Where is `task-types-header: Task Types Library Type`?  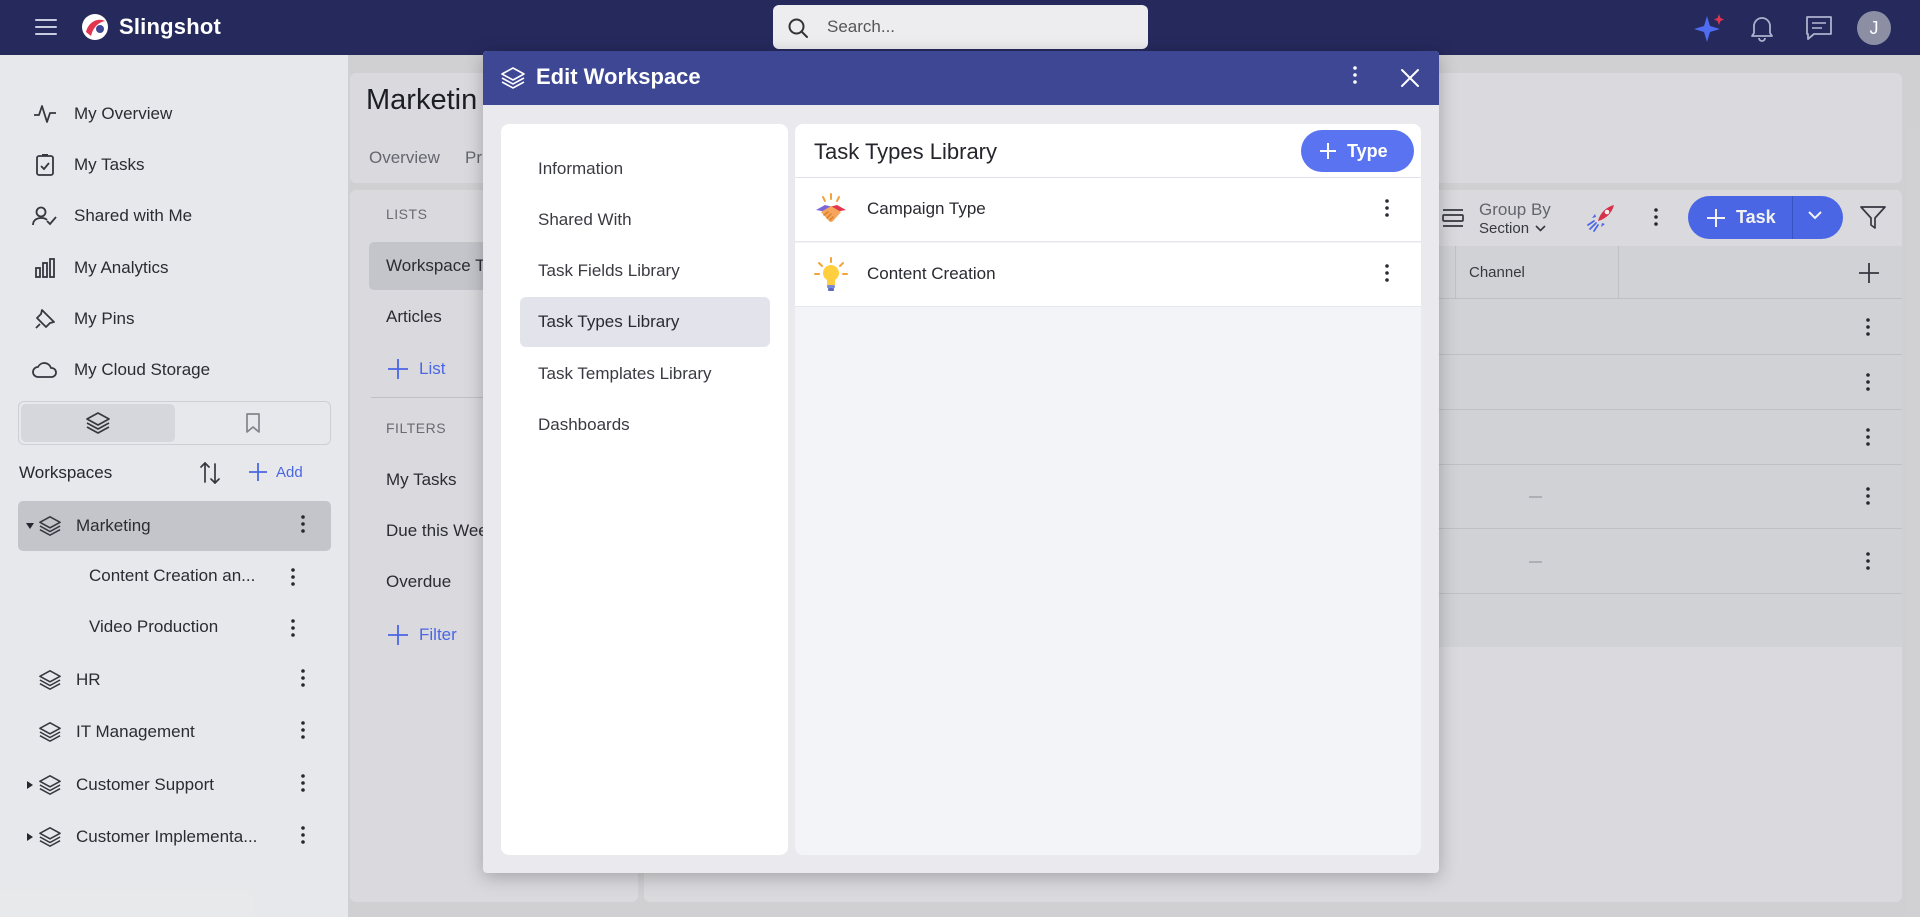 task-types-header: Task Types Library Type is located at coordinates (1108, 151).